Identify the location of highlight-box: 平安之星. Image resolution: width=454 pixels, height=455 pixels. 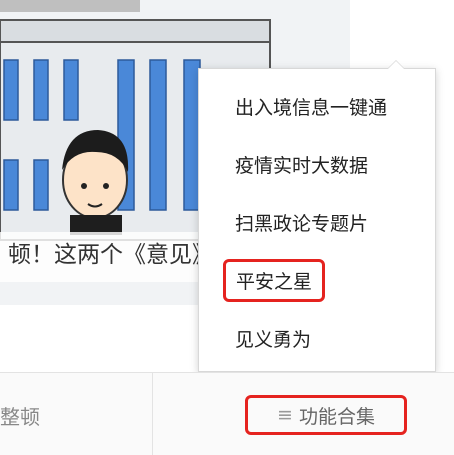
(274, 280).